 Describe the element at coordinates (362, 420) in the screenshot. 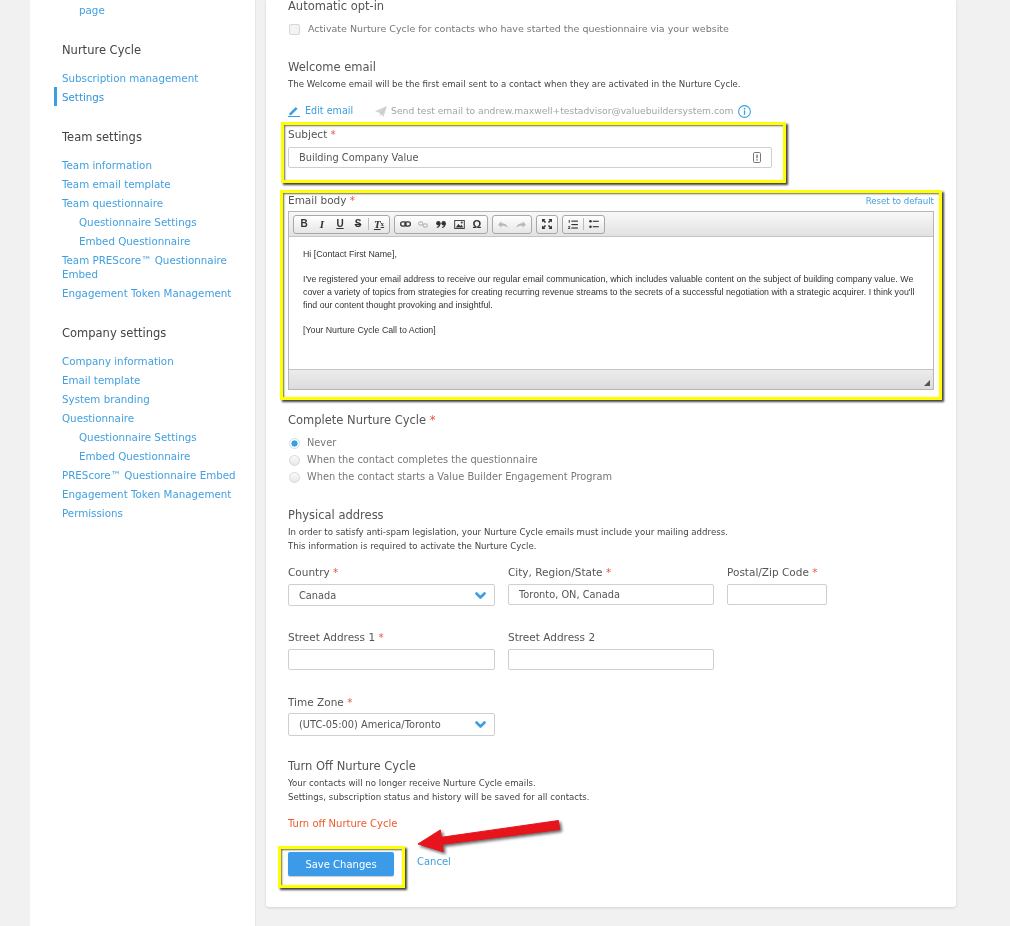

I see `field-label: Complete Nurture Cycle *` at that location.